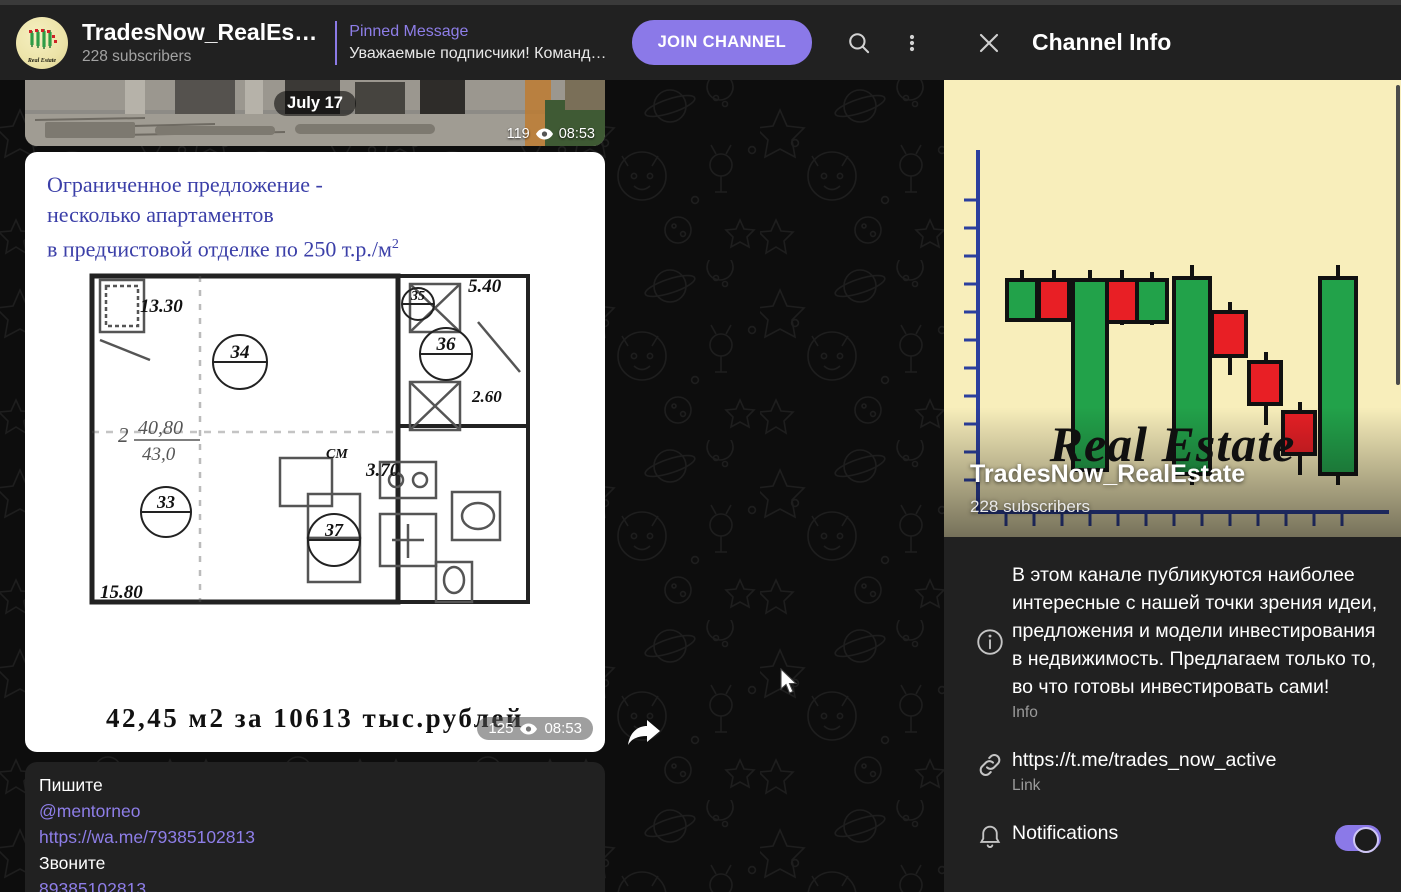  Describe the element at coordinates (165, 502) in the screenshot. I see `room-33: 33` at that location.